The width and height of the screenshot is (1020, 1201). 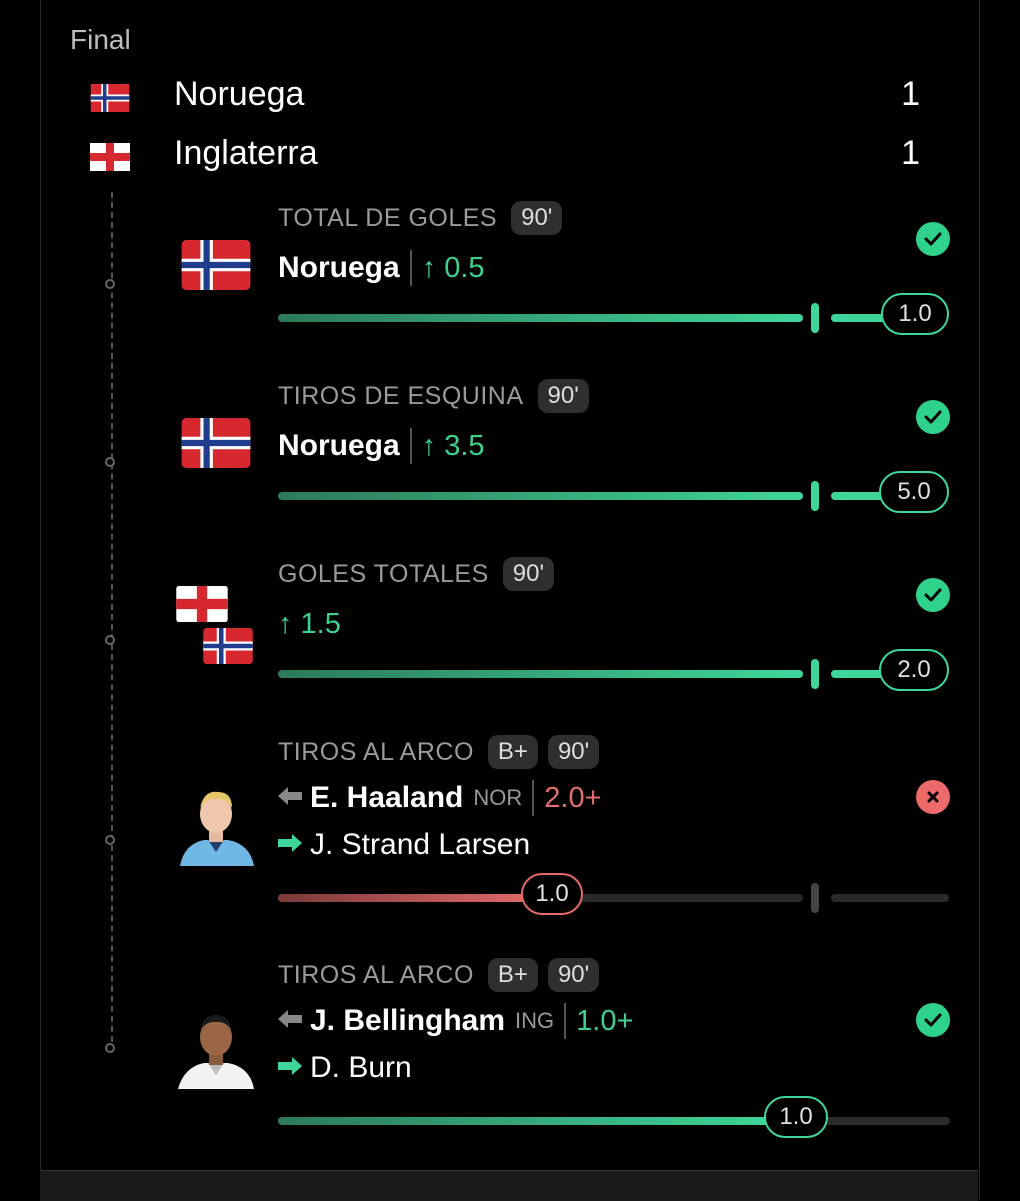 I want to click on progress-track: 2.0, so click(x=614, y=670).